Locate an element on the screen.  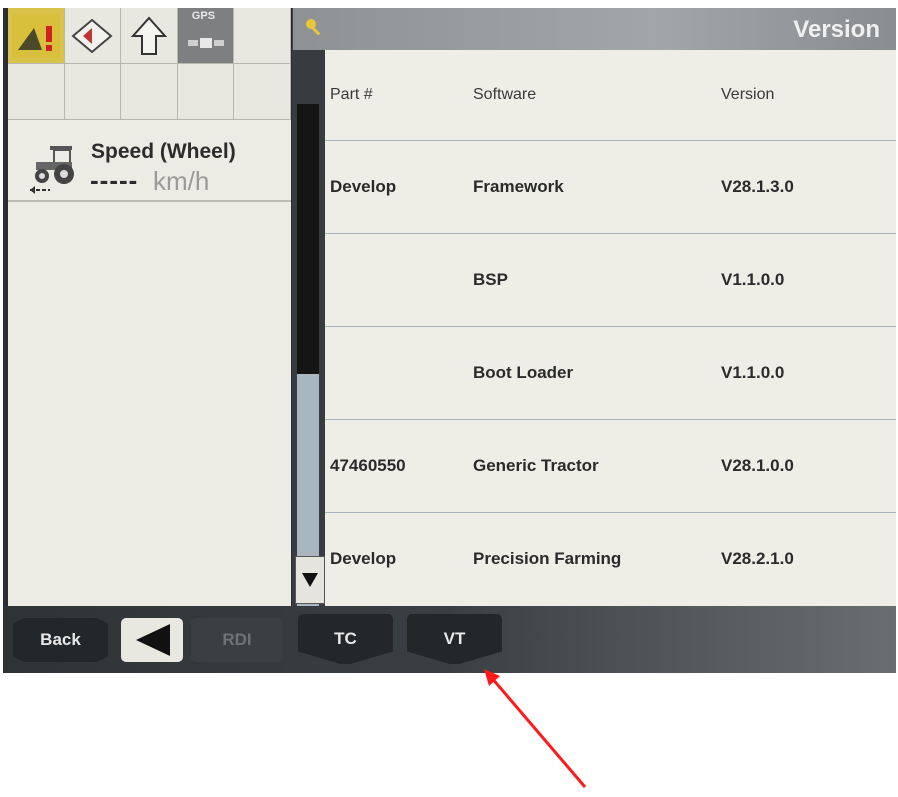
gps-status-cell: GPS is located at coordinates (206, 36).